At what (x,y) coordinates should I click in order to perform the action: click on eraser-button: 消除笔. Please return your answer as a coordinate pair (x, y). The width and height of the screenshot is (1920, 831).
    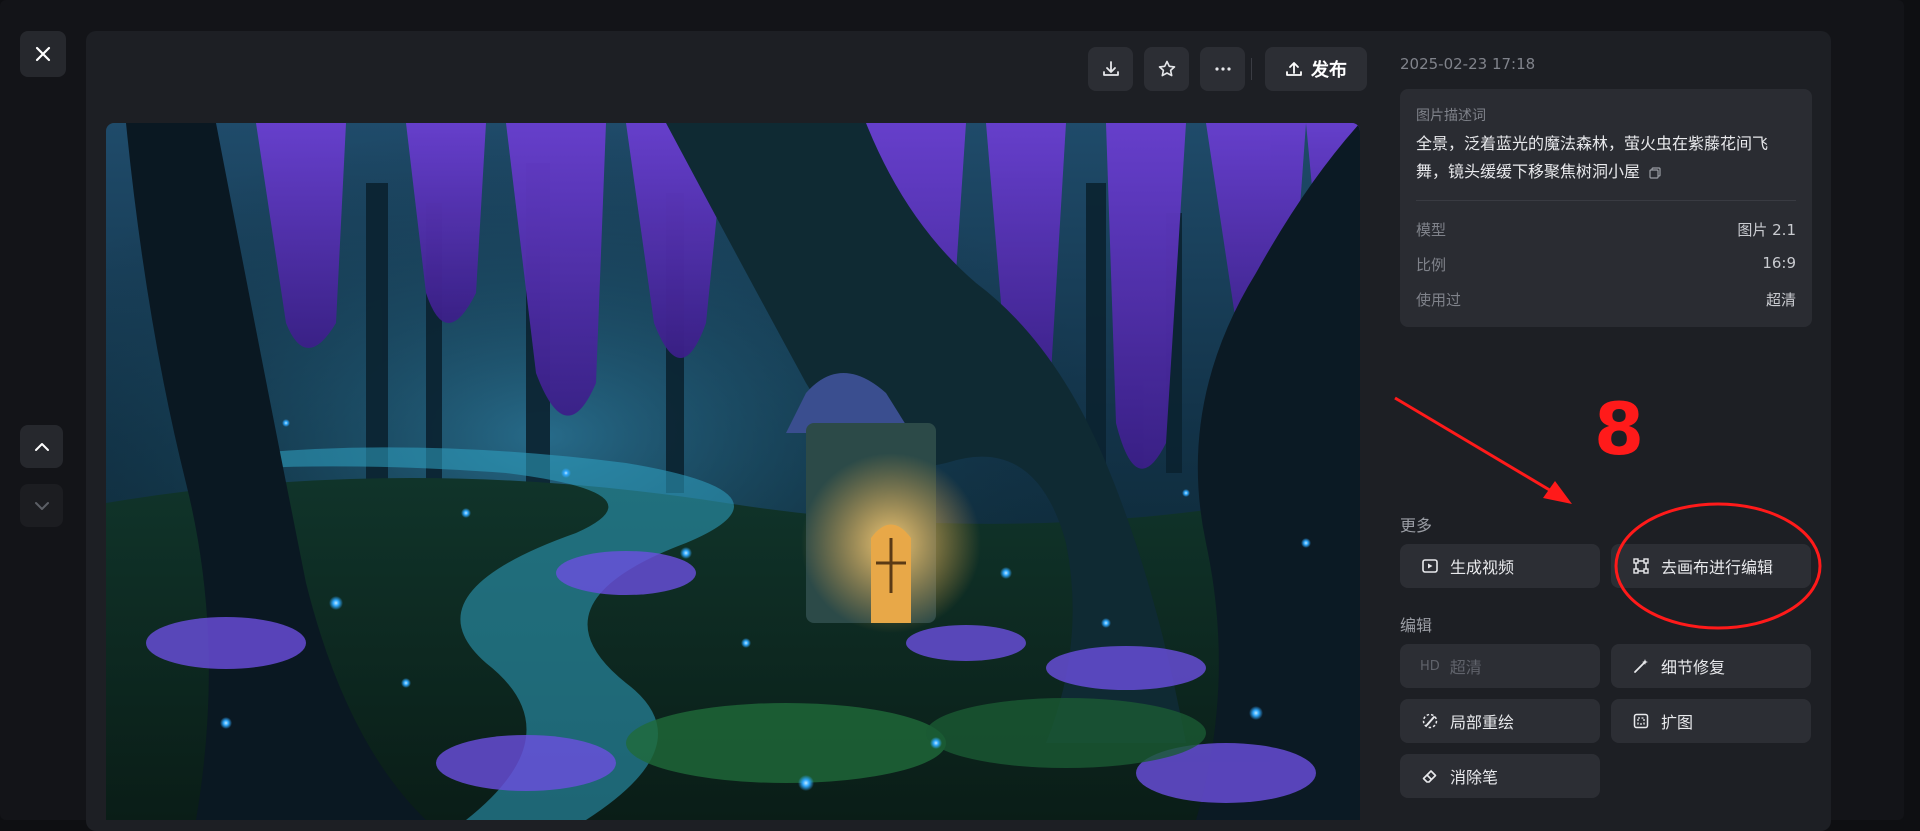
    Looking at the image, I should click on (1500, 776).